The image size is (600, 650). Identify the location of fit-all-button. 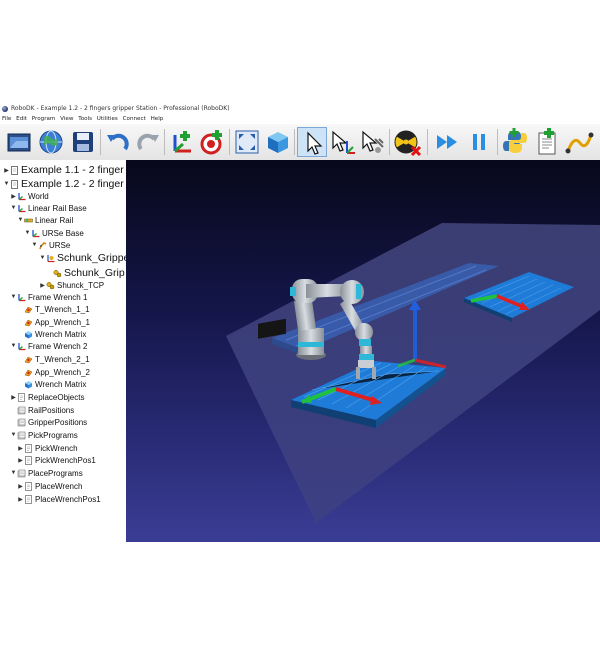
(247, 142).